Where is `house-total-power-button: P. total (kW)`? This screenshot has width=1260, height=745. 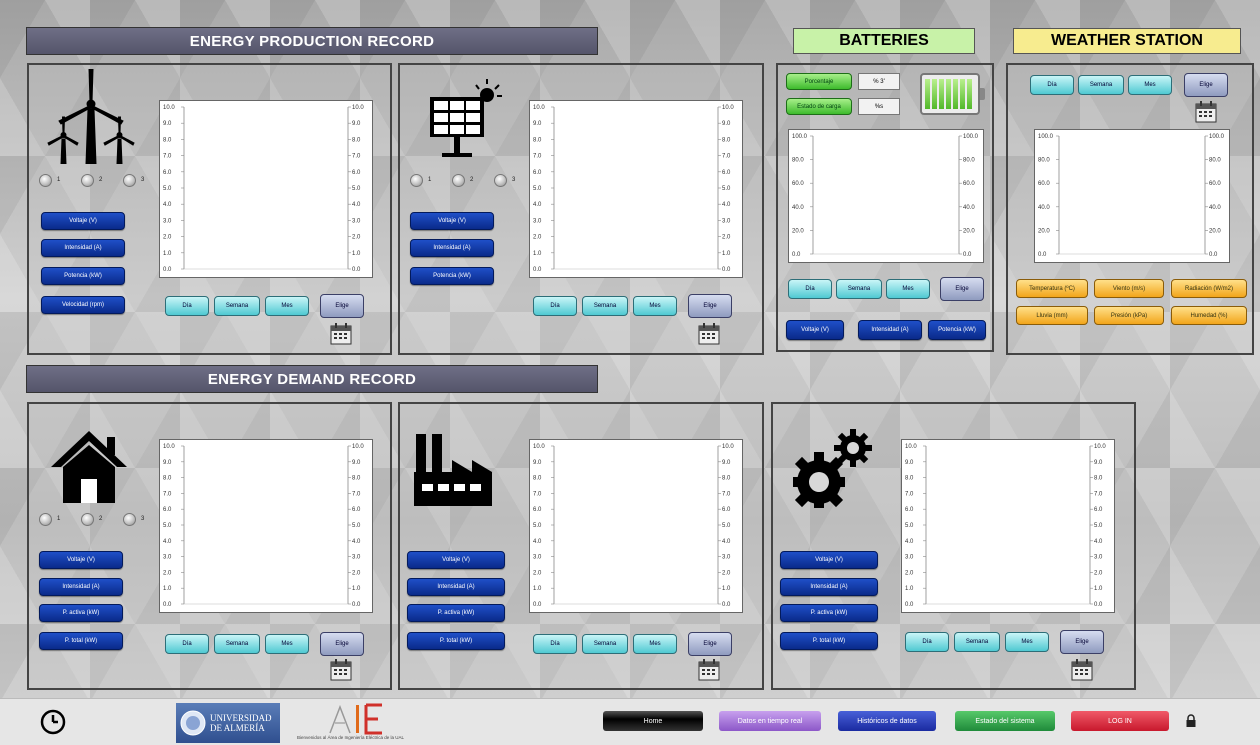 house-total-power-button: P. total (kW) is located at coordinates (81, 641).